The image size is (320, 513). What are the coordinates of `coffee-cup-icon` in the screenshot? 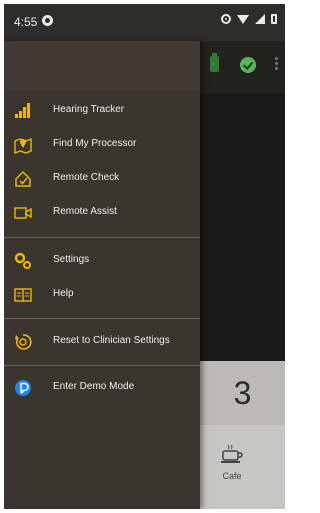 It's located at (232, 454).